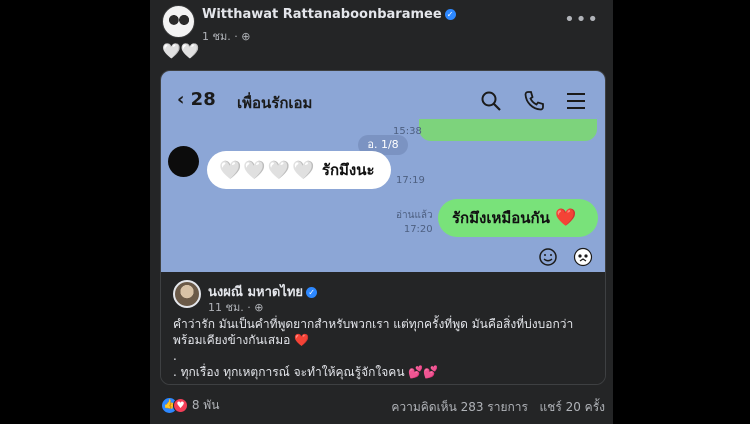  What do you see at coordinates (190, 405) in the screenshot?
I see `reaction-summary: 👍♥ 8 พัน` at bounding box center [190, 405].